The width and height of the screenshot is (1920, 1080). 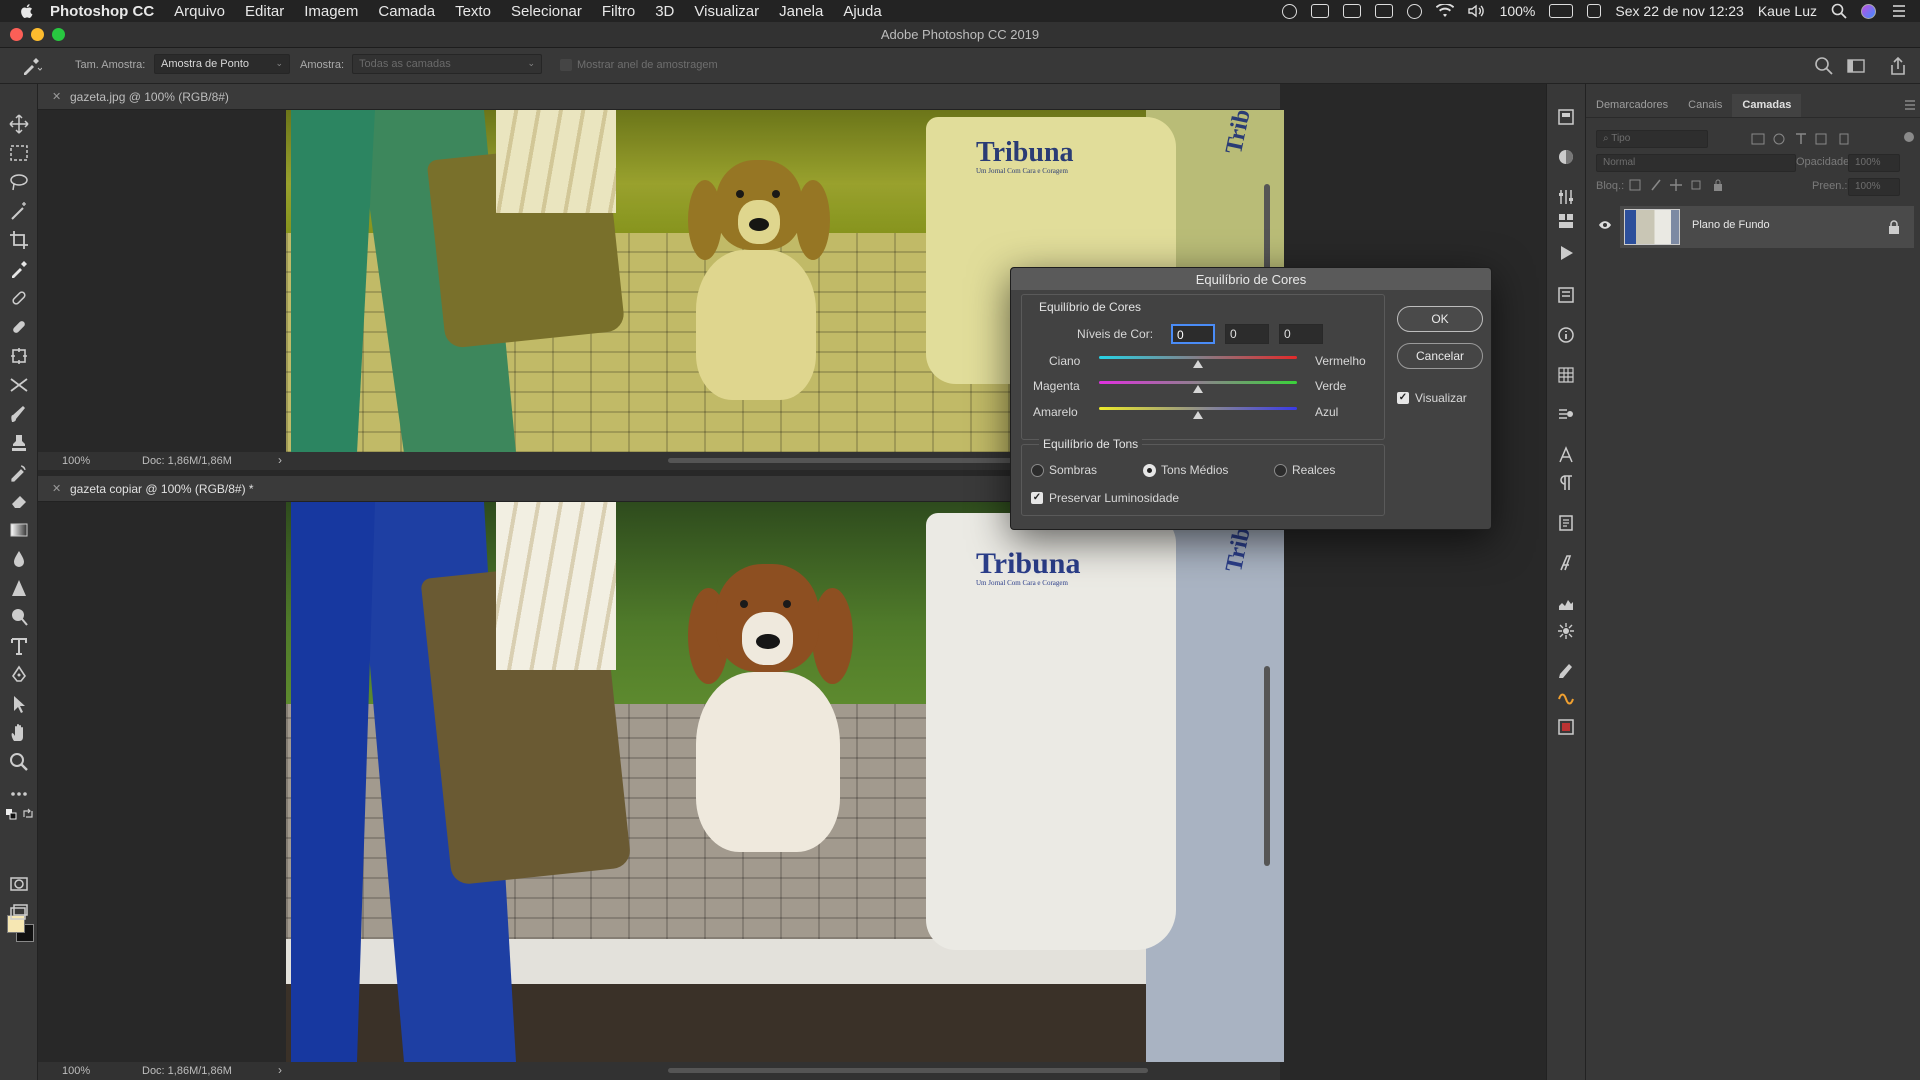 I want to click on color-panel-icon, so click(x=1566, y=157).